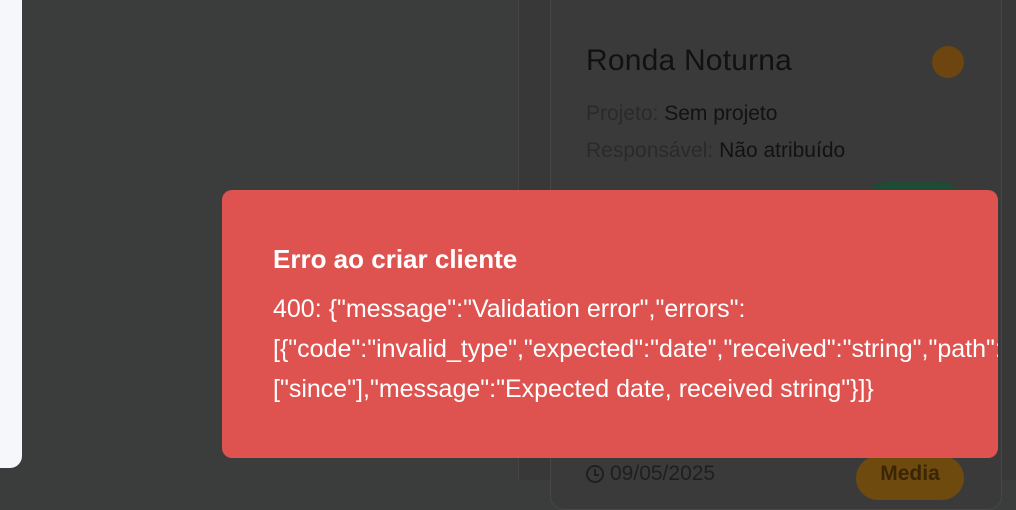 The image size is (1016, 510). I want to click on assignee-label: Responsável:, so click(650, 150).